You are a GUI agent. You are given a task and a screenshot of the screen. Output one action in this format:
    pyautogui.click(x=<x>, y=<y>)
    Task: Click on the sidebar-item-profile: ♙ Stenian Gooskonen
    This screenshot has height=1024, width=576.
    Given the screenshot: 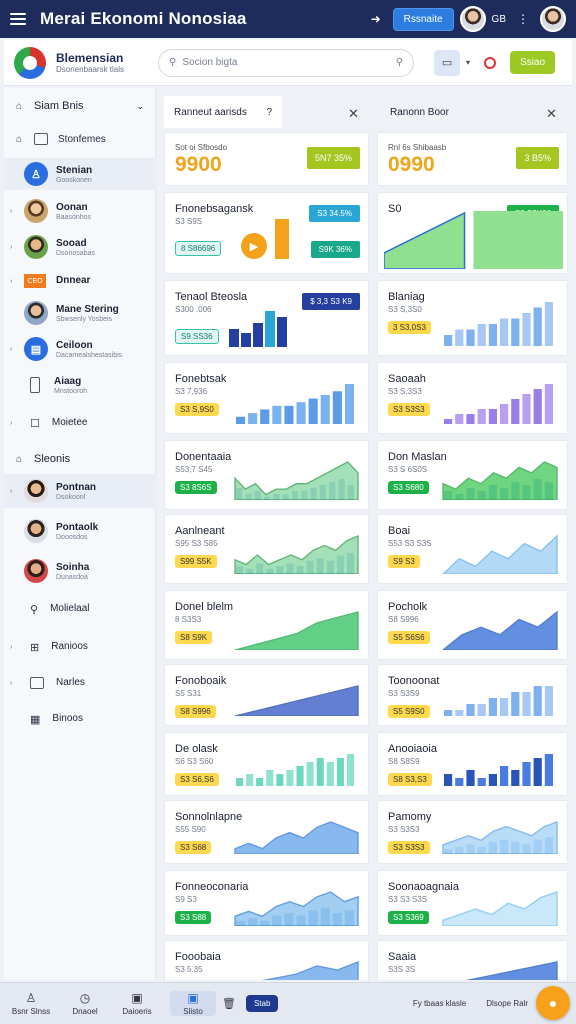 What is the action you would take?
    pyautogui.click(x=80, y=174)
    